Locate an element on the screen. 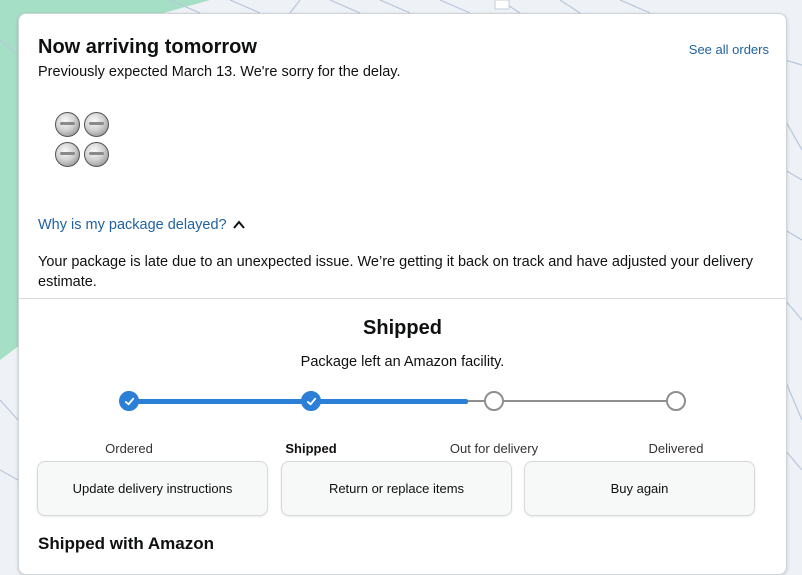 The width and height of the screenshot is (802, 575). step-label-delivered: Delivered is located at coordinates (676, 448).